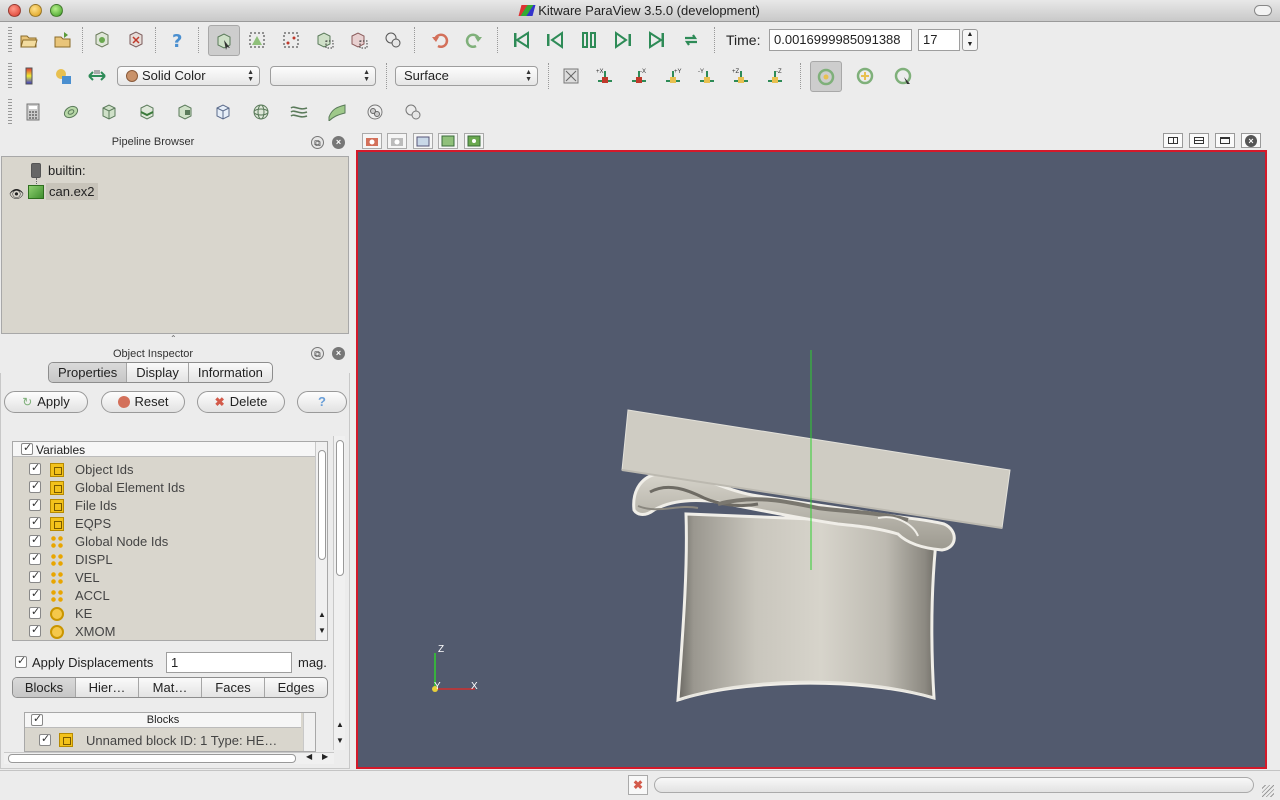 The width and height of the screenshot is (1280, 800). What do you see at coordinates (44, 687) in the screenshot?
I see `tab-blocks: Blocks` at bounding box center [44, 687].